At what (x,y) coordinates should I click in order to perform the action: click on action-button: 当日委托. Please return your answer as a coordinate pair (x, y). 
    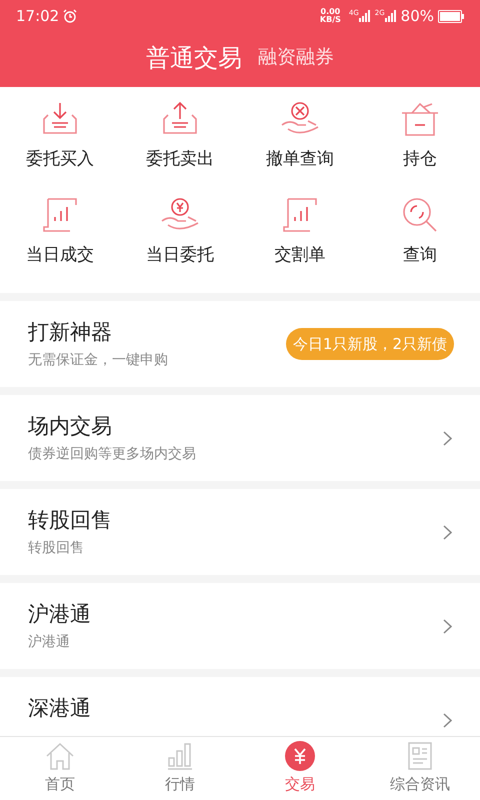
    Looking at the image, I should click on (180, 245).